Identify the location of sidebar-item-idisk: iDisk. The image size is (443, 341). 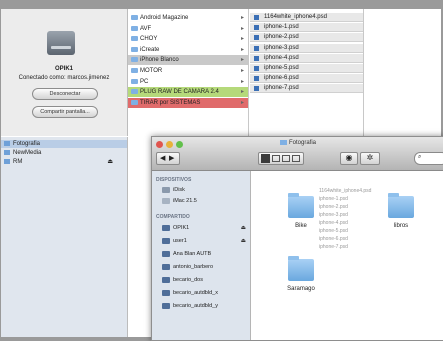
(205, 190).